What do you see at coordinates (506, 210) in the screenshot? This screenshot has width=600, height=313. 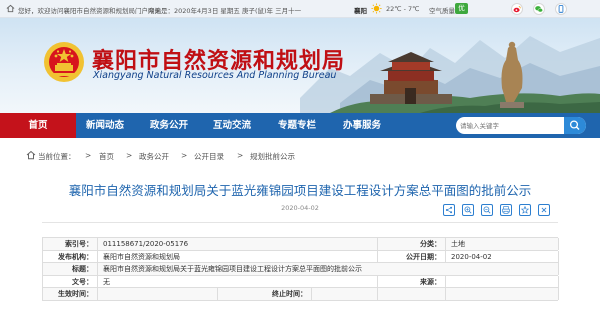 I see `print-icon` at bounding box center [506, 210].